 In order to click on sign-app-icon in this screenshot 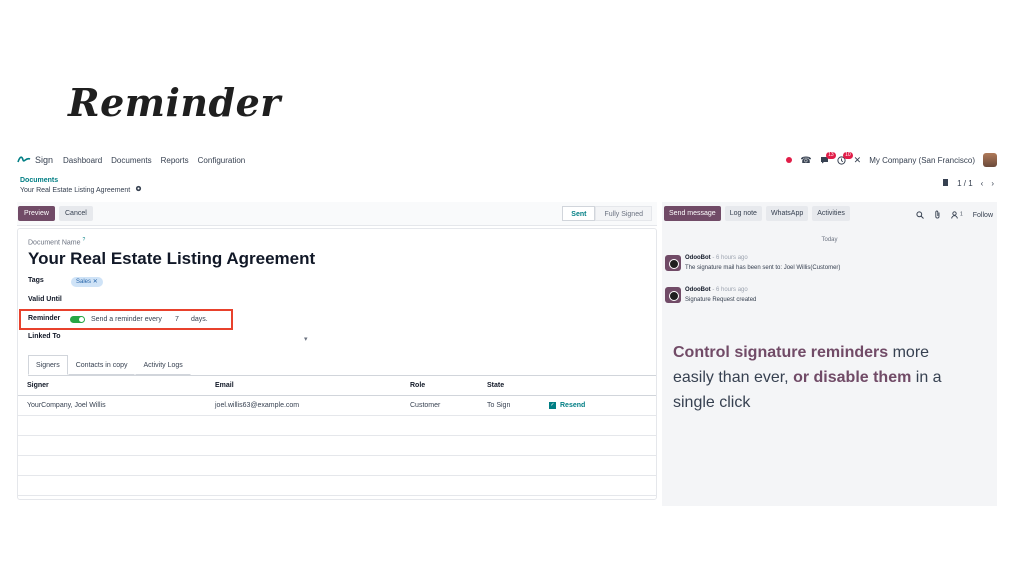, I will do `click(24, 160)`.